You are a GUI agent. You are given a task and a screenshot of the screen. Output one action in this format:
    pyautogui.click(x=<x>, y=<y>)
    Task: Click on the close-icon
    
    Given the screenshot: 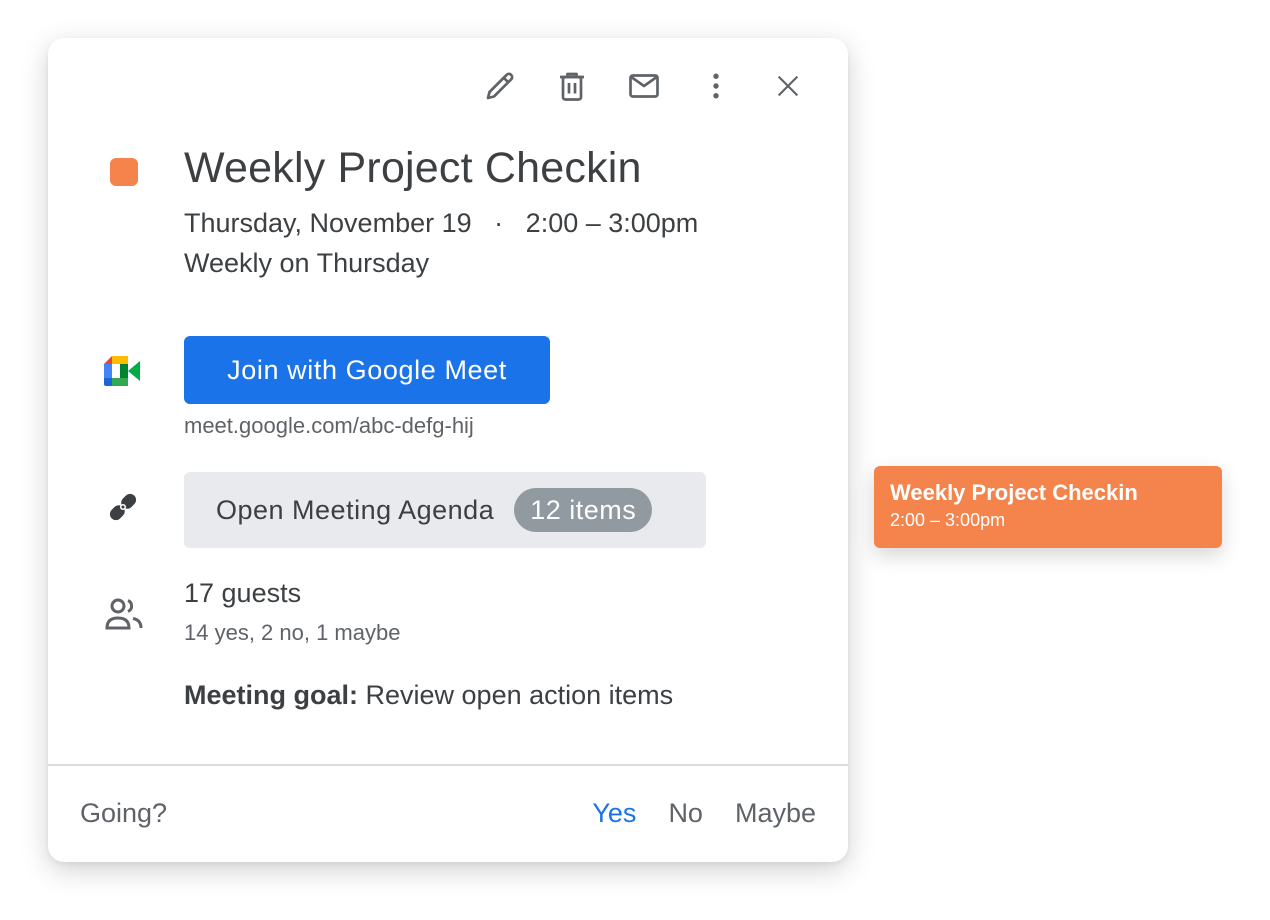 What is the action you would take?
    pyautogui.click(x=788, y=86)
    